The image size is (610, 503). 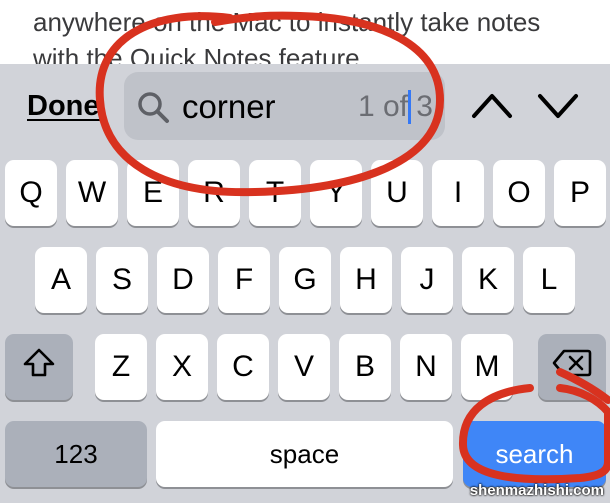 I want to click on key-v: V, so click(x=304, y=367).